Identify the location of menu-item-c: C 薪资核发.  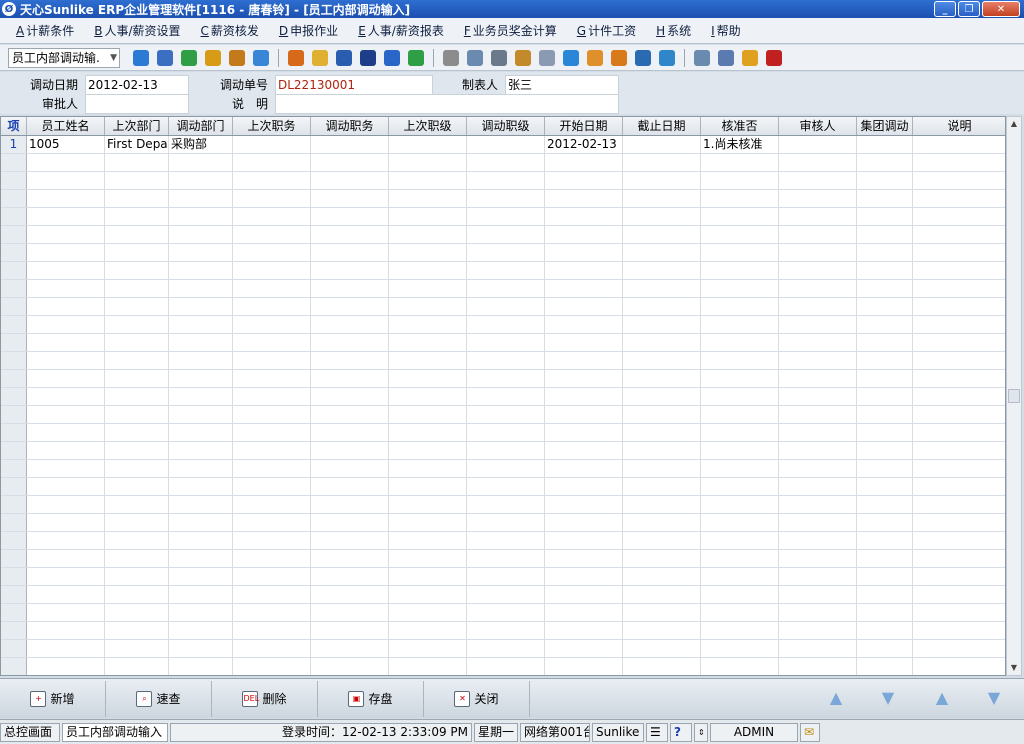
(230, 31).